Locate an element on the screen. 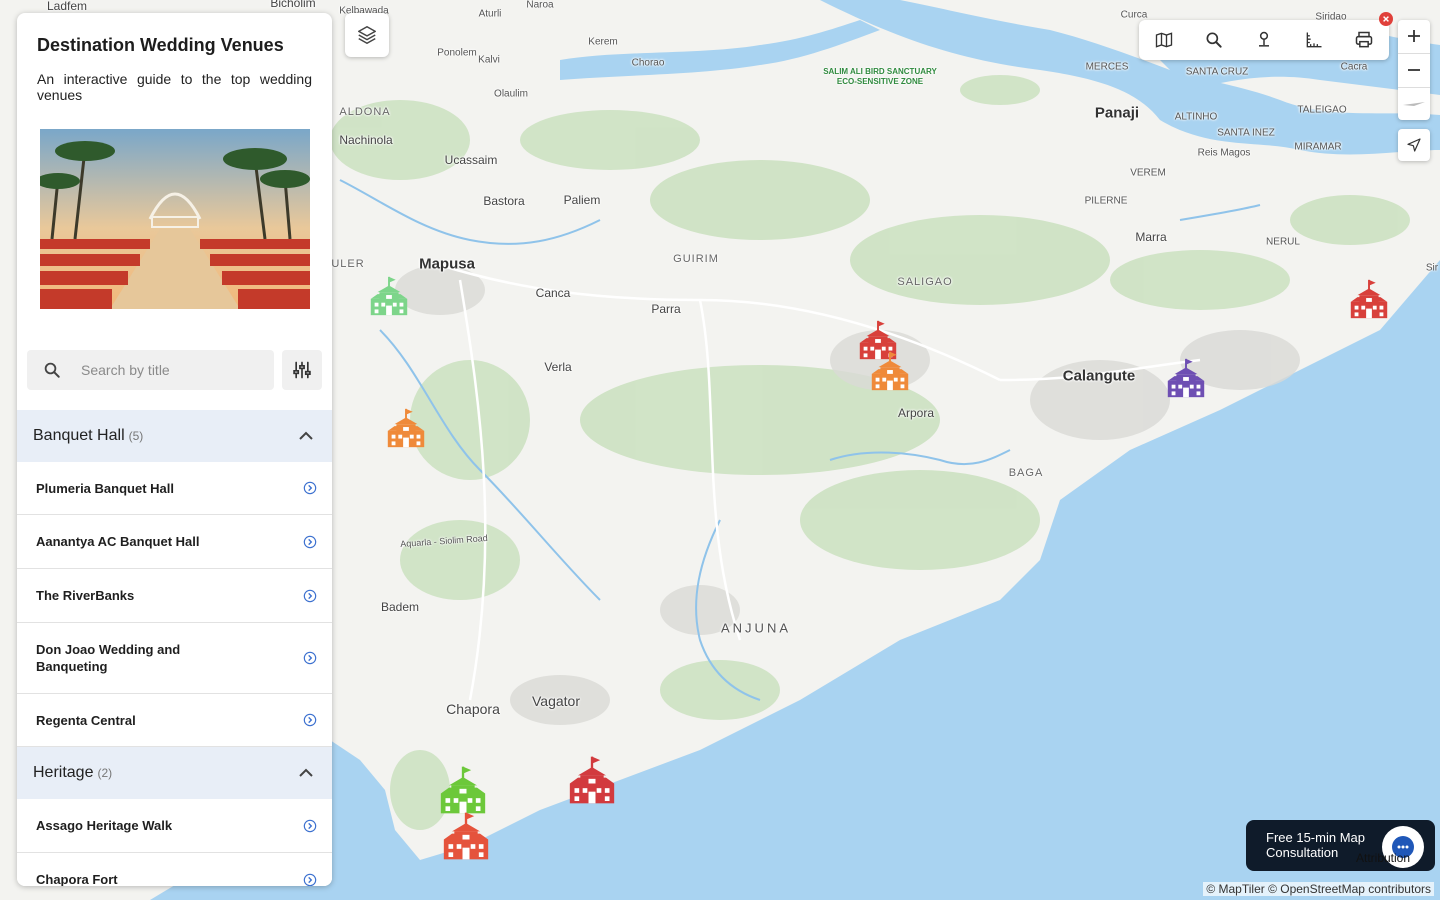  compass-icon is located at coordinates (1414, 104).